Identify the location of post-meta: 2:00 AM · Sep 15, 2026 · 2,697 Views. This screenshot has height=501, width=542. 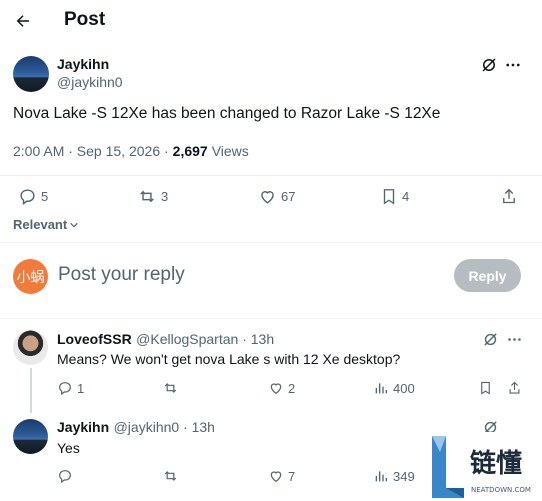
(131, 151).